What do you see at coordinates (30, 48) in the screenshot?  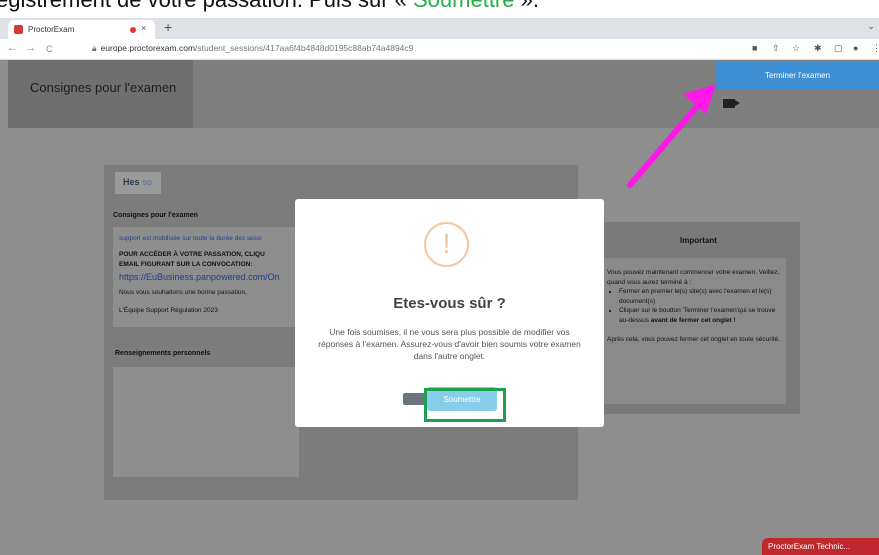 I see `forward-button: →` at bounding box center [30, 48].